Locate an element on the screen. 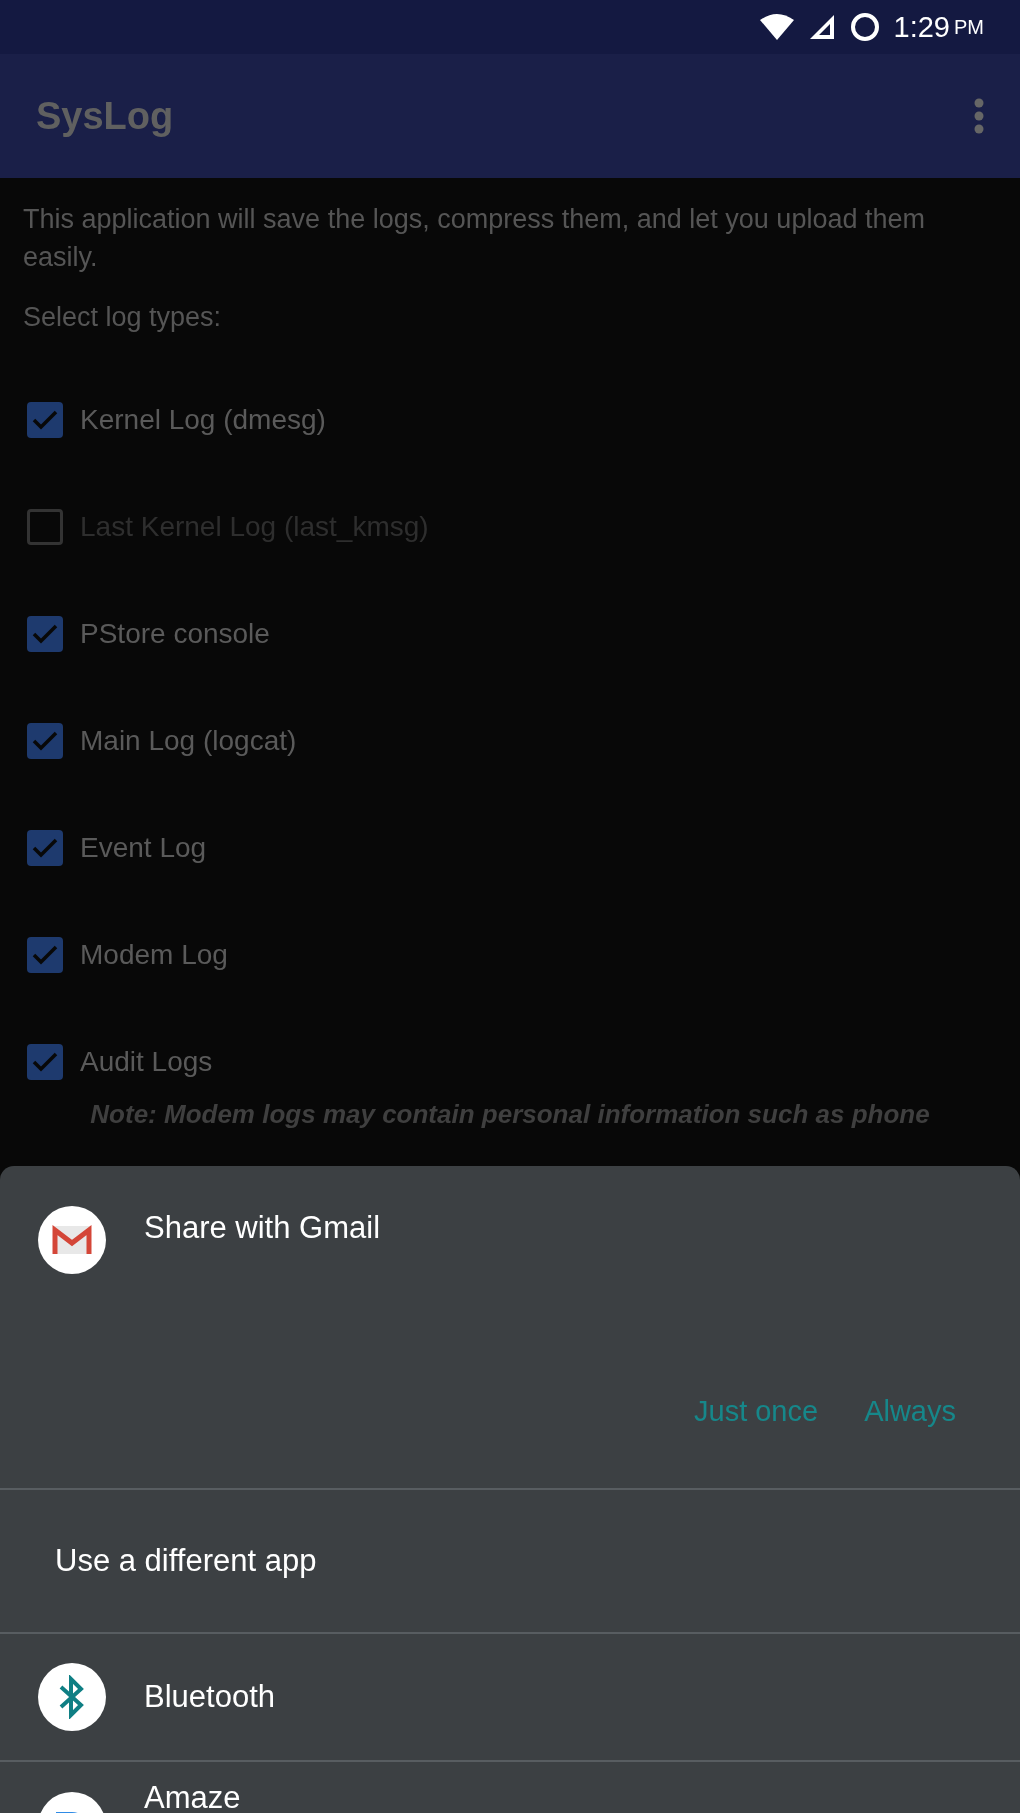 The height and width of the screenshot is (1813, 1020). checkbox-label: Main Log (logcat) is located at coordinates (188, 740).